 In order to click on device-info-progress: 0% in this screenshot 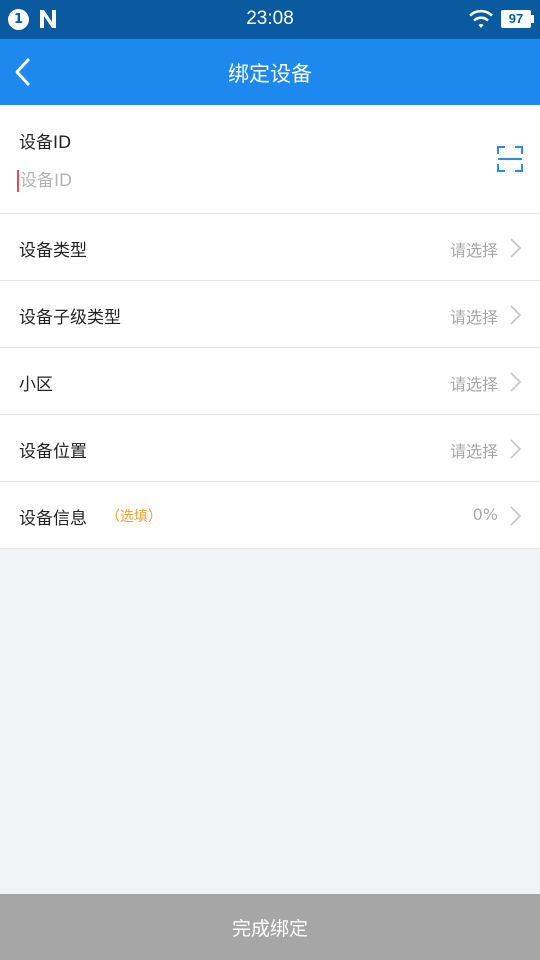, I will do `click(485, 514)`.